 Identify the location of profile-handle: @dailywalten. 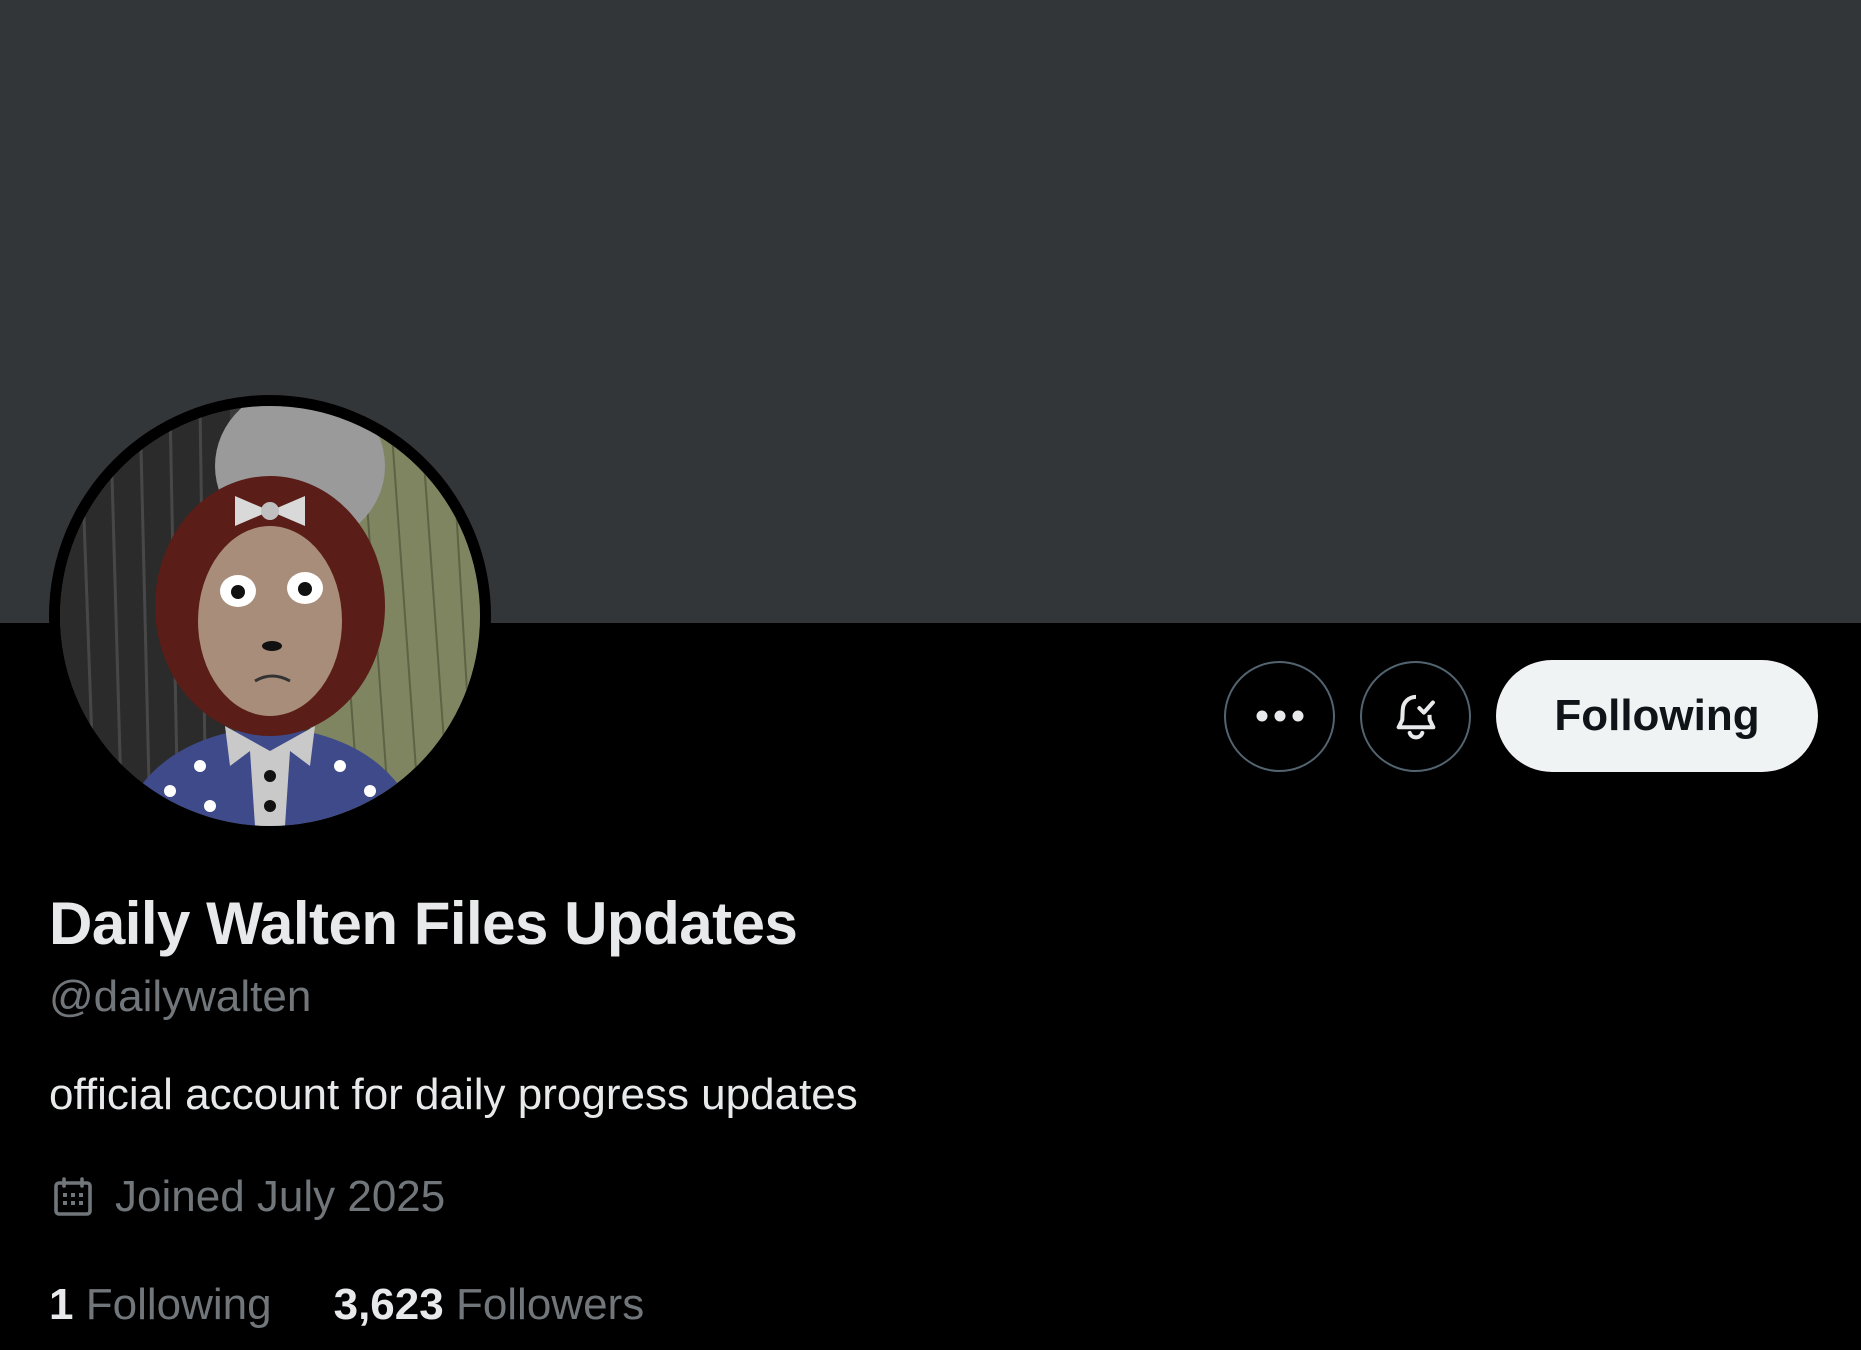
(180, 996).